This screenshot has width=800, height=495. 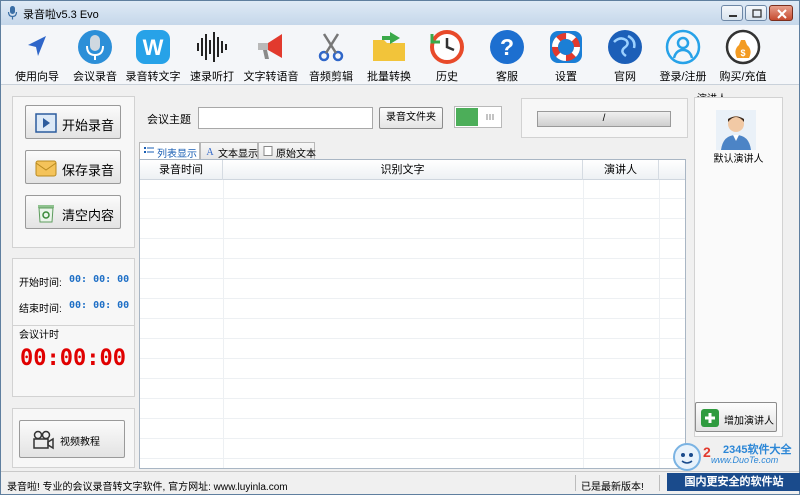 What do you see at coordinates (37, 77) in the screenshot?
I see `toolbar-label: 使用向导` at bounding box center [37, 77].